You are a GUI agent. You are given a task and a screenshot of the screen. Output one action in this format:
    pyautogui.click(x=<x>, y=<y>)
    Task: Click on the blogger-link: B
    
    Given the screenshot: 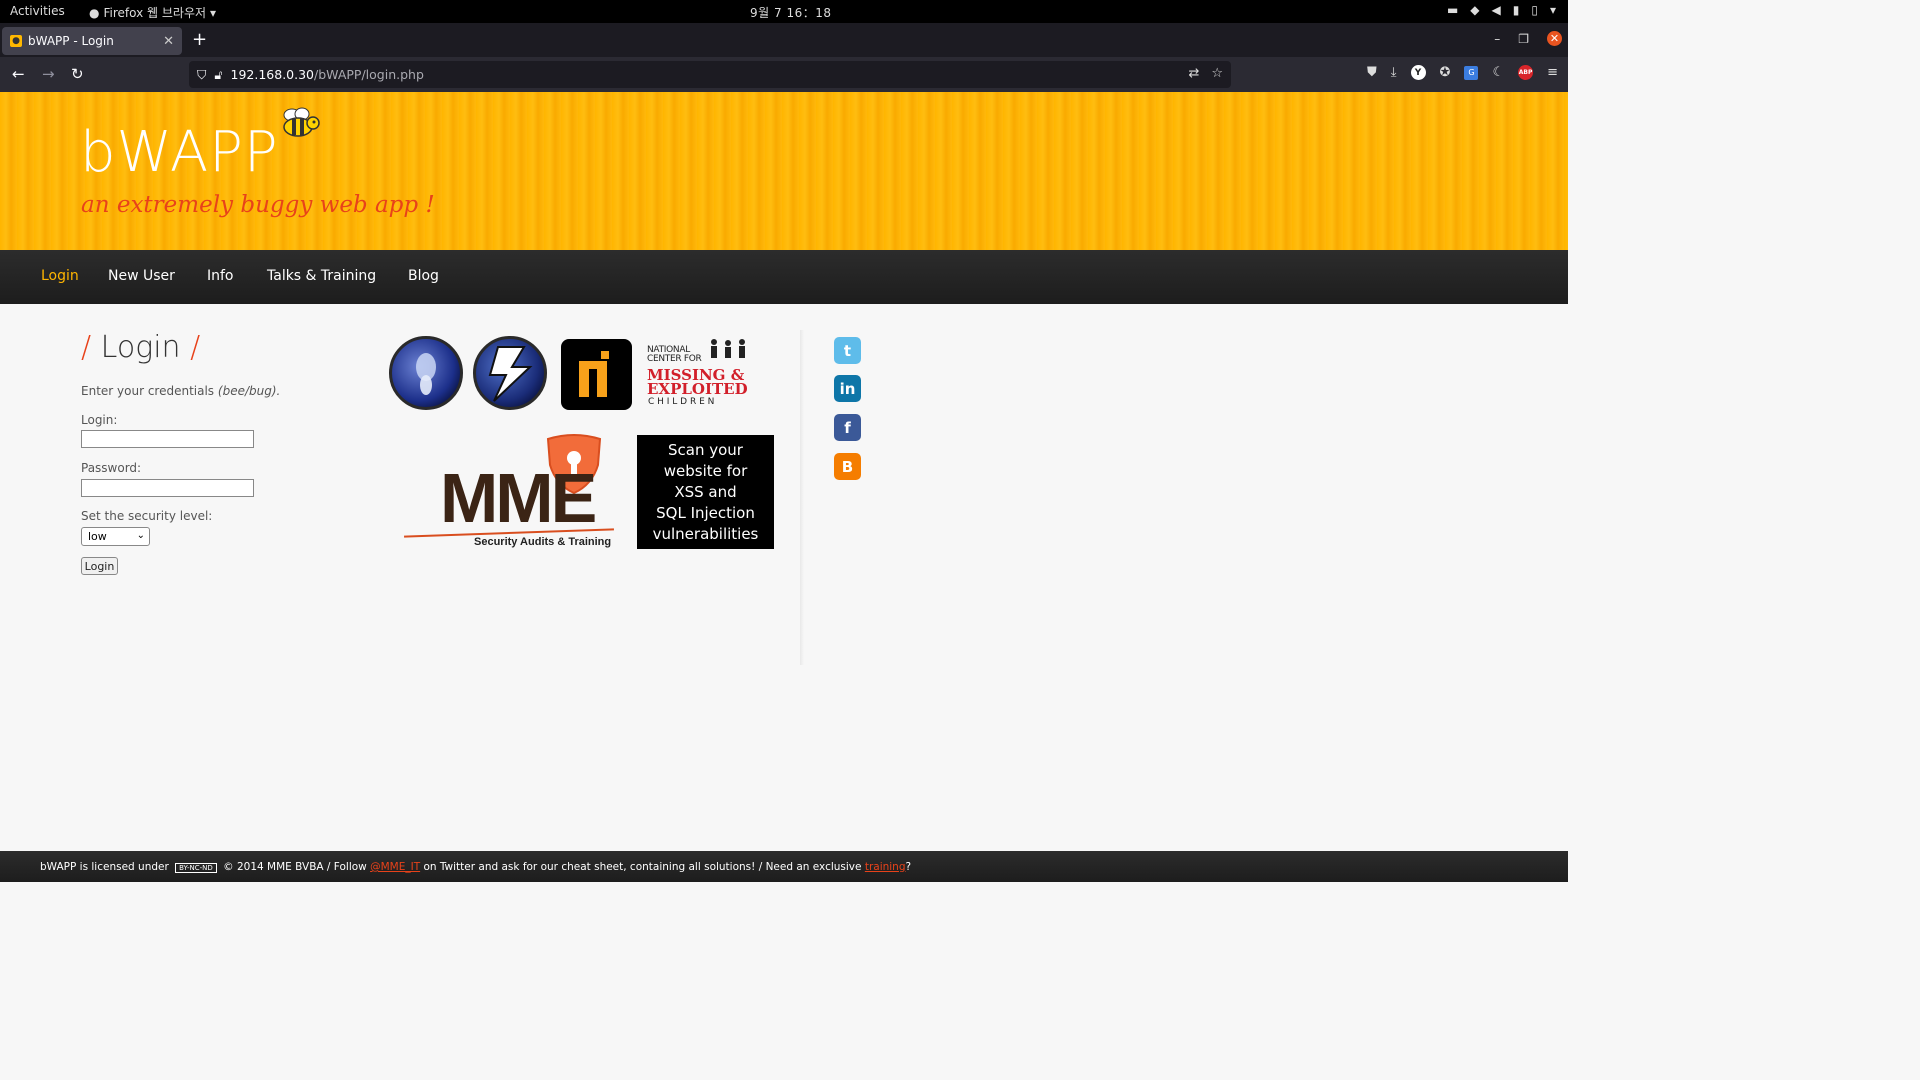 What is the action you would take?
    pyautogui.click(x=847, y=466)
    